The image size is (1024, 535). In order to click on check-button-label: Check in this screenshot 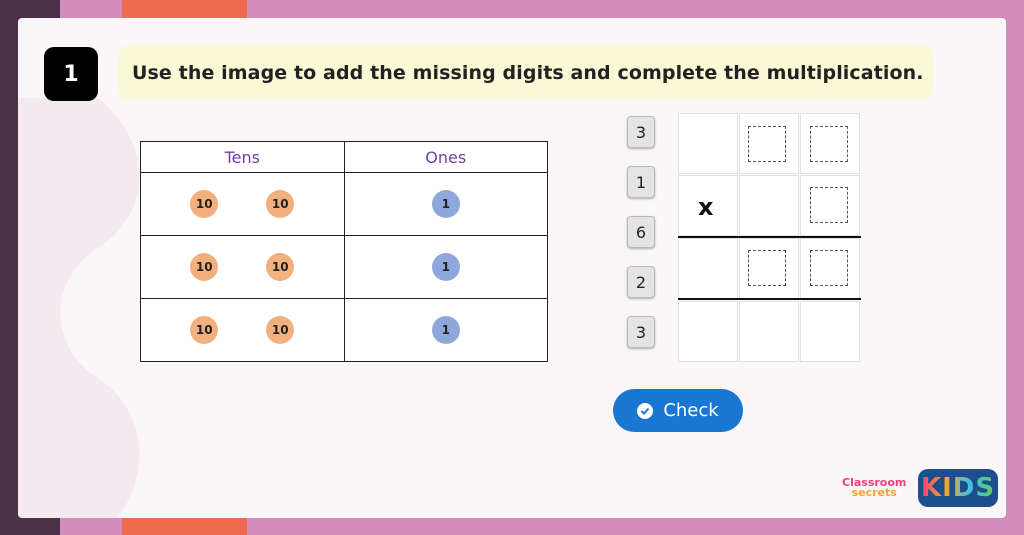, I will do `click(691, 410)`.